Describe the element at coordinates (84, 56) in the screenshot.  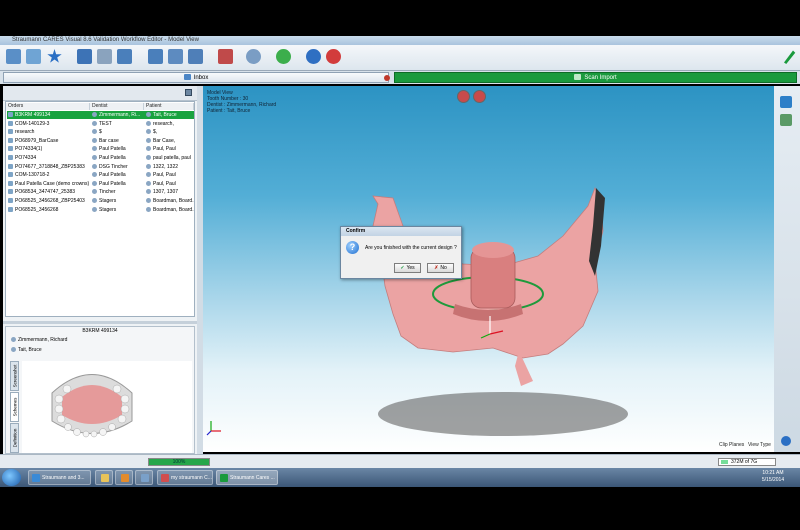
I see `monitor-icon` at that location.